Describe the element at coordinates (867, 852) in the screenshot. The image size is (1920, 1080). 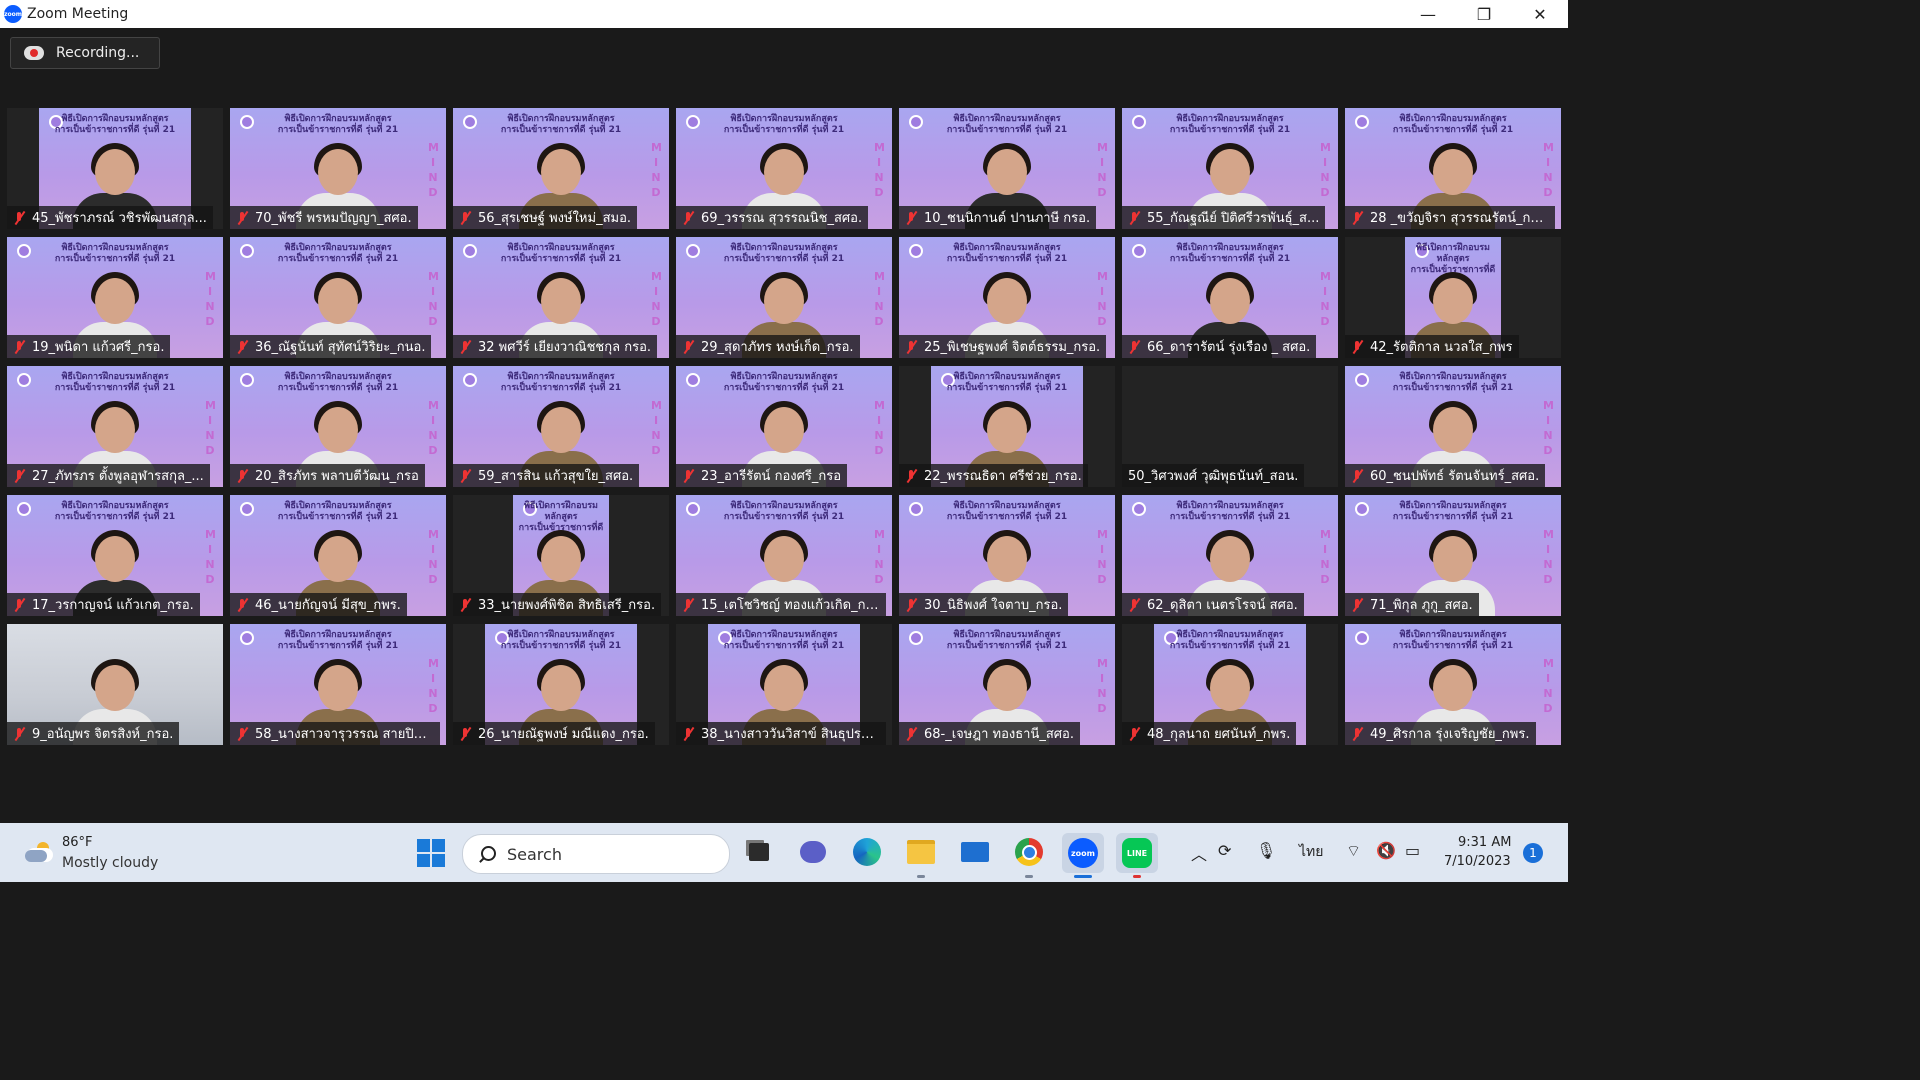
I see `edge-browser-icon` at that location.